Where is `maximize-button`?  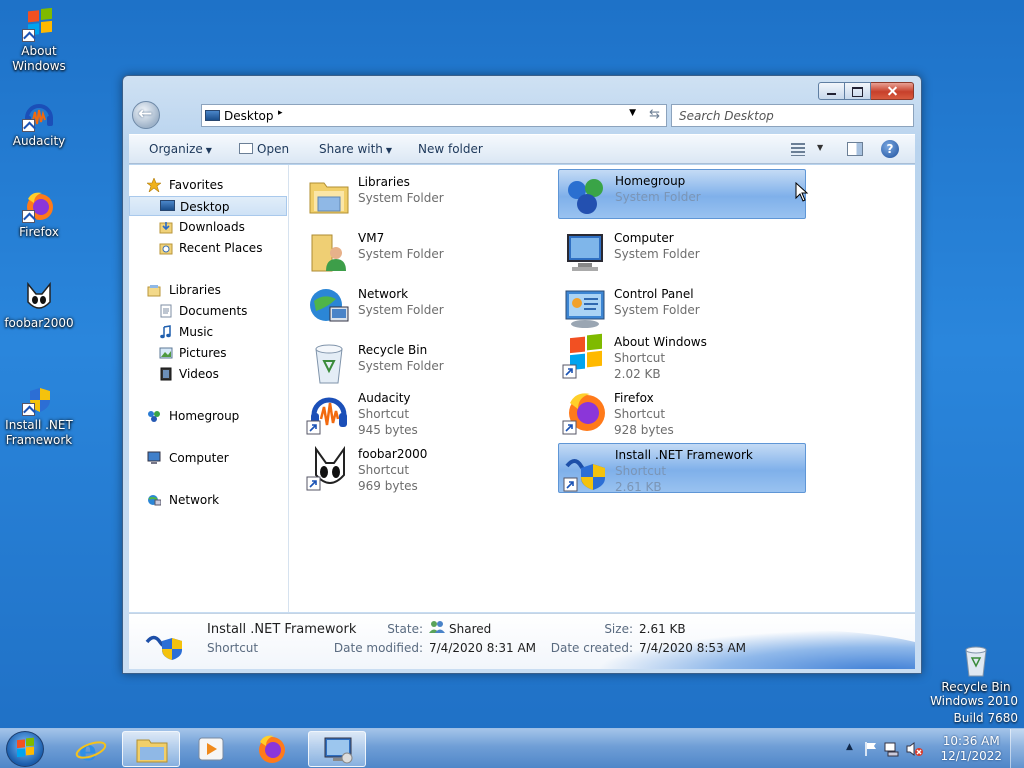
maximize-button is located at coordinates (858, 91).